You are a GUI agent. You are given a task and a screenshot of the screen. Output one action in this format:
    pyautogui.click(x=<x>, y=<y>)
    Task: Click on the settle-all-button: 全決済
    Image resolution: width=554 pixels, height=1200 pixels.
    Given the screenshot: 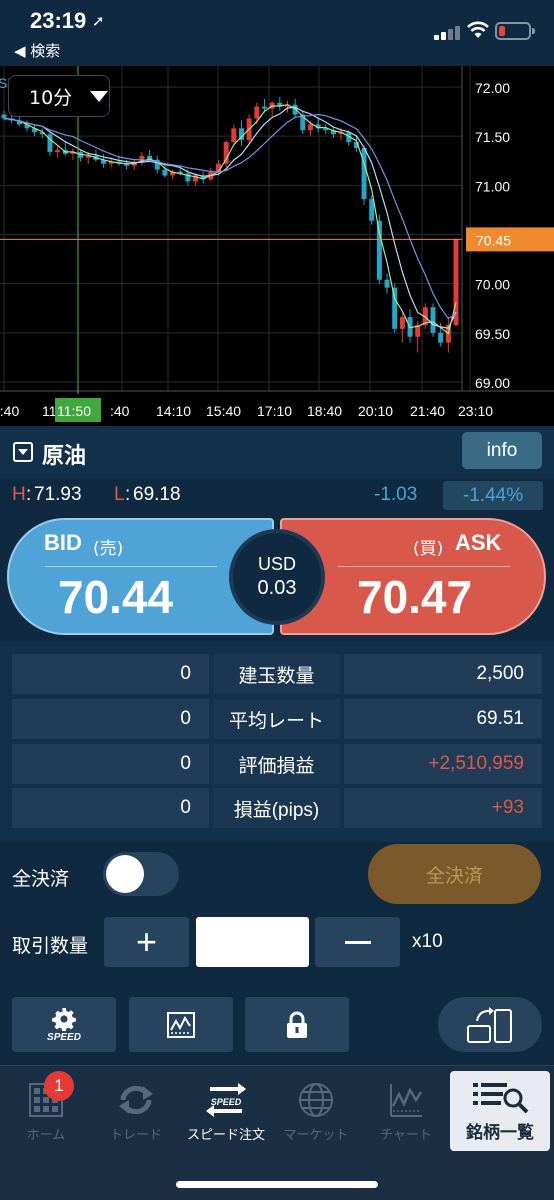 What is the action you would take?
    pyautogui.click(x=454, y=874)
    